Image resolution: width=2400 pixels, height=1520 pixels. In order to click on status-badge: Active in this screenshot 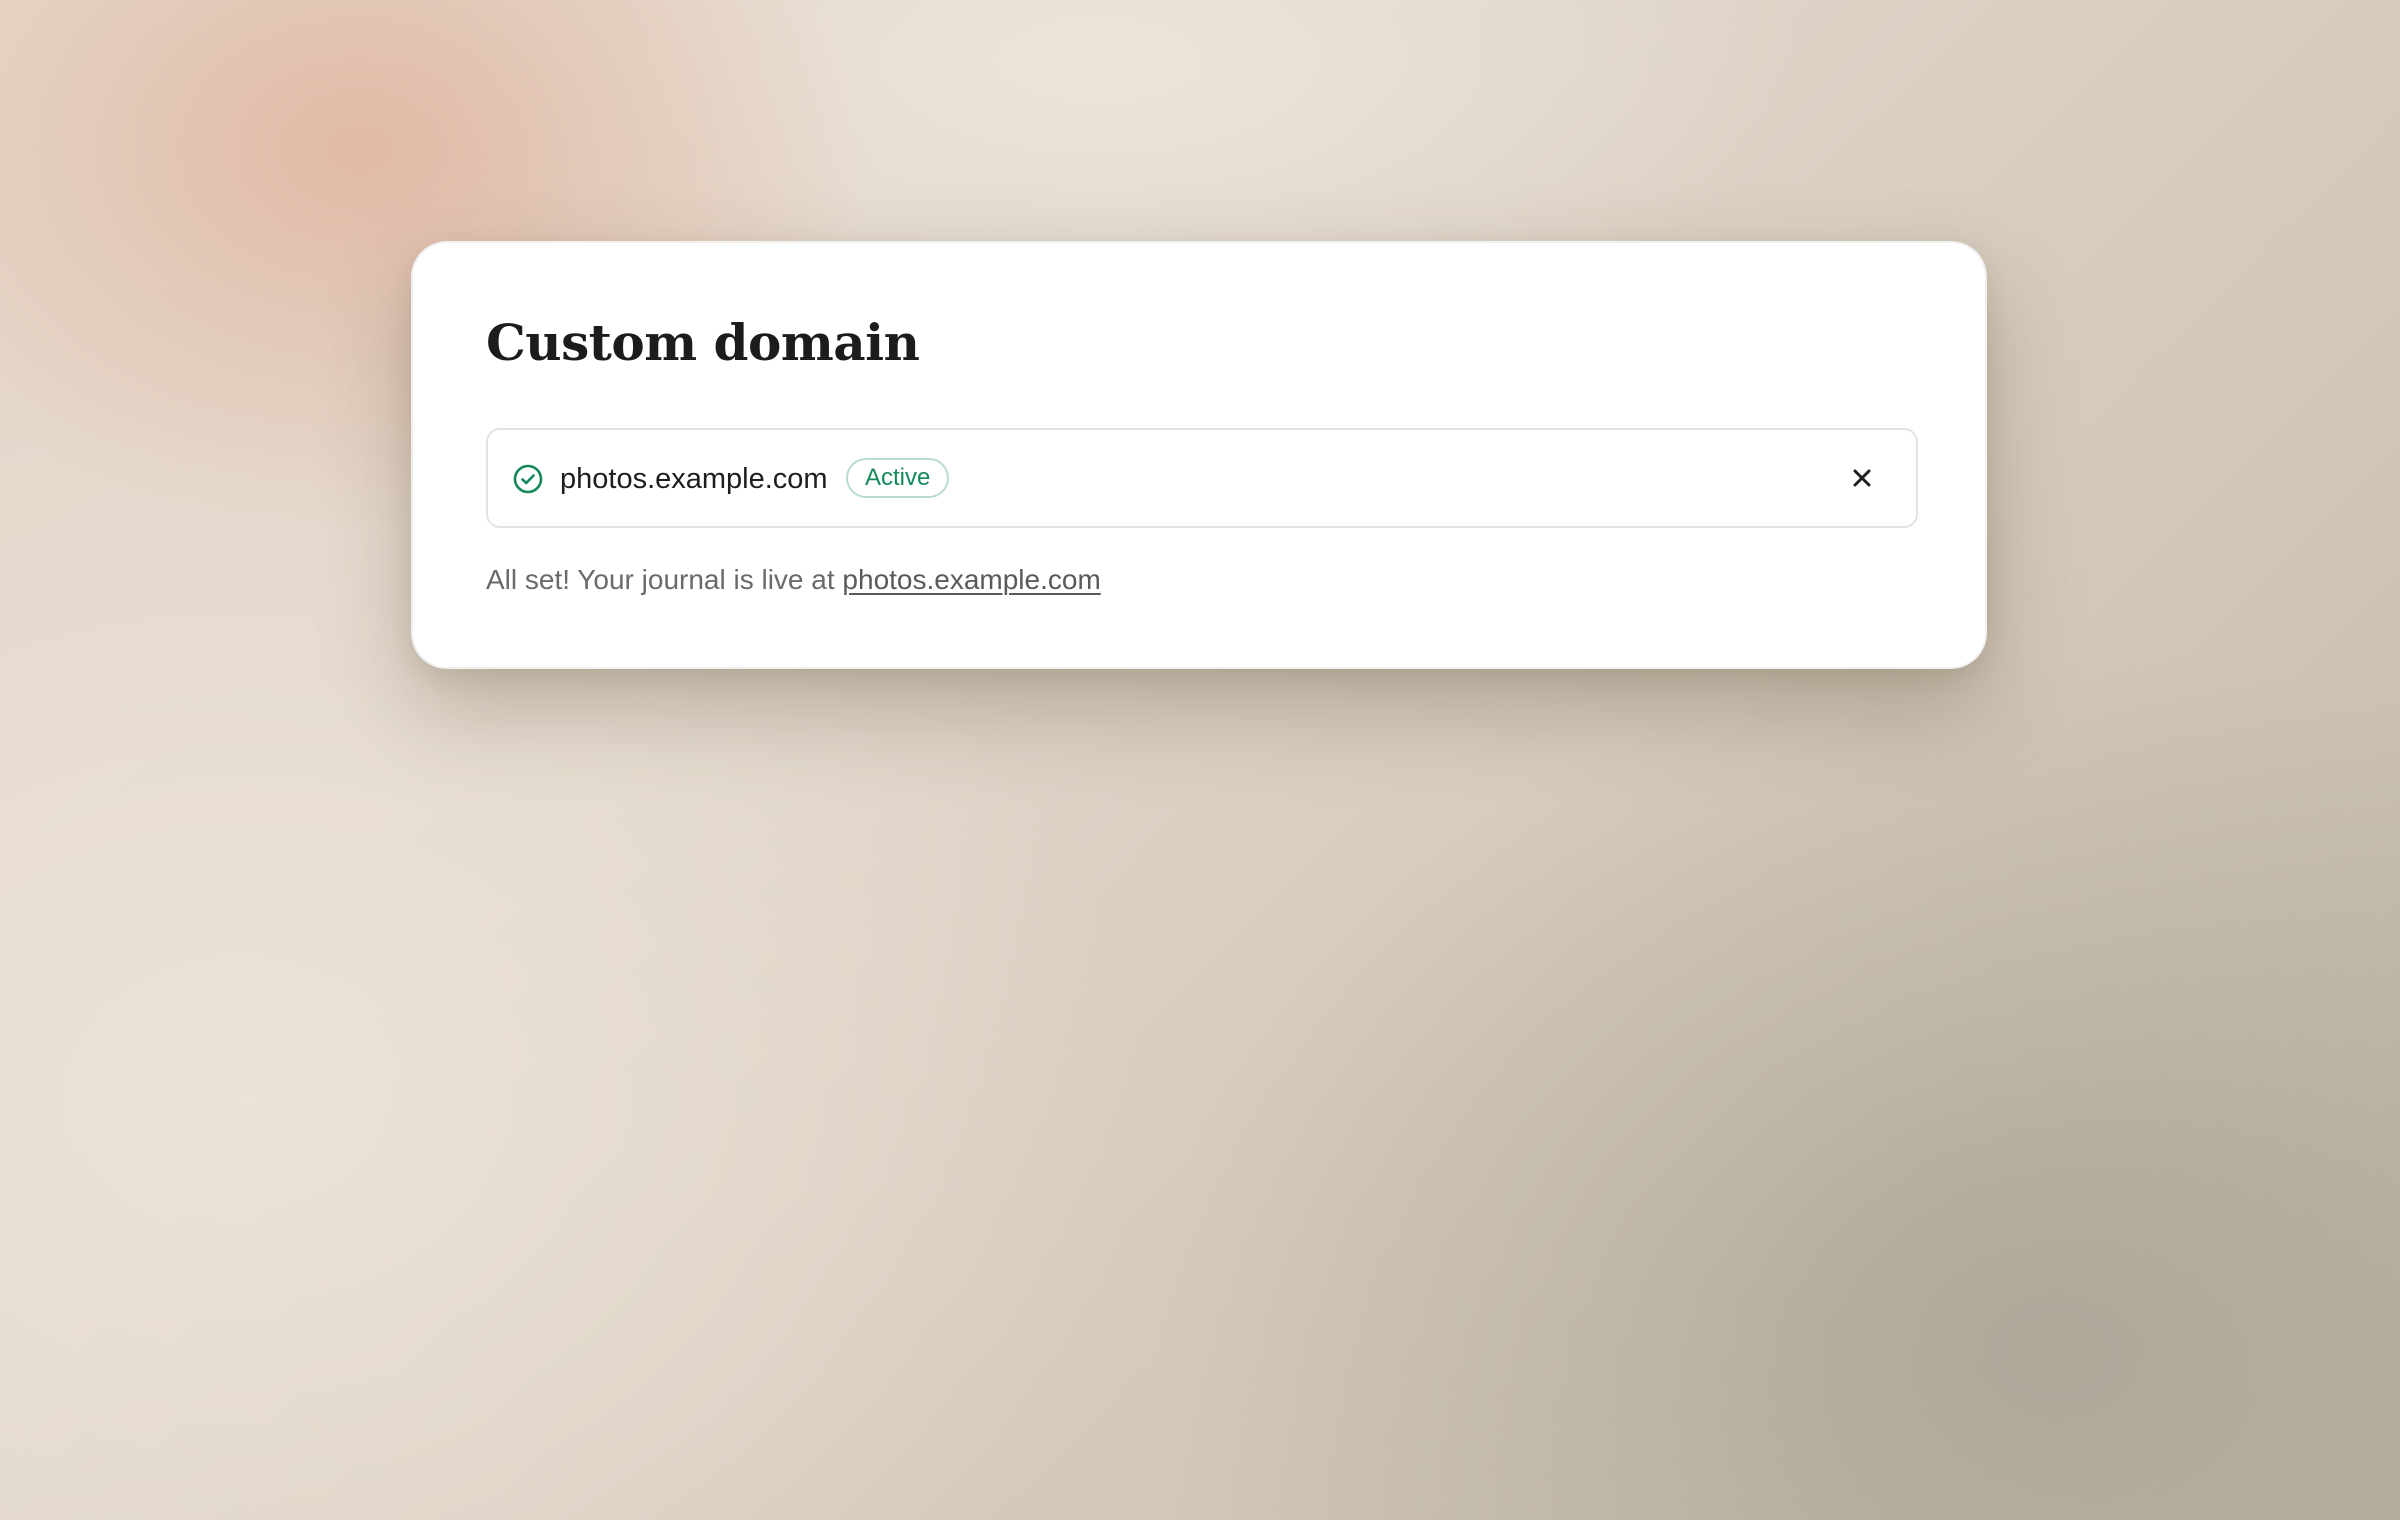, I will do `click(898, 478)`.